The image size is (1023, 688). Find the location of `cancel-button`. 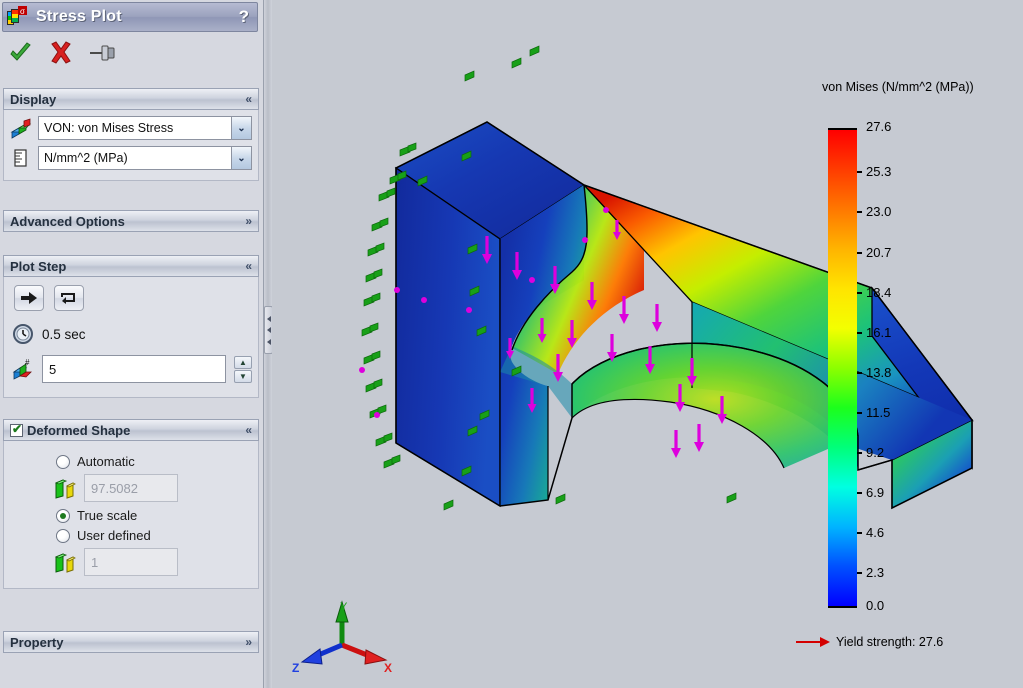

cancel-button is located at coordinates (61, 53).